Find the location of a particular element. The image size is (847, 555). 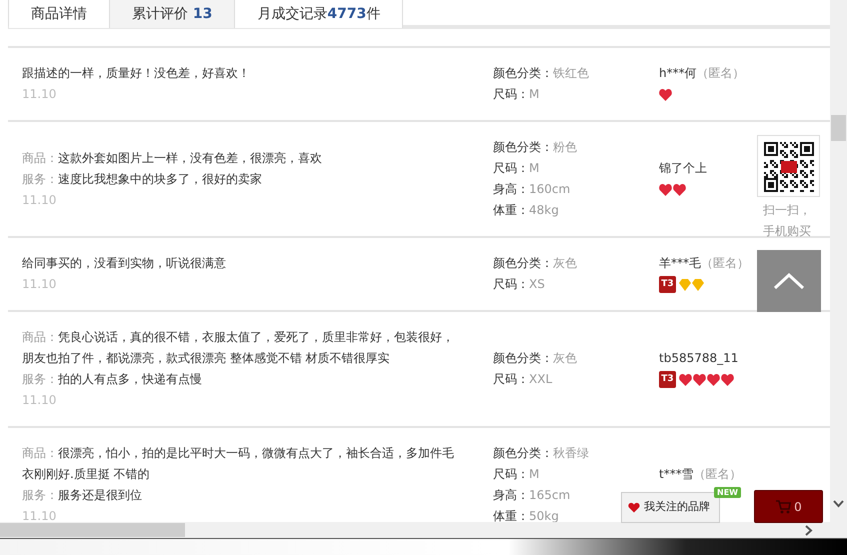

cart-button: 0 is located at coordinates (788, 506).